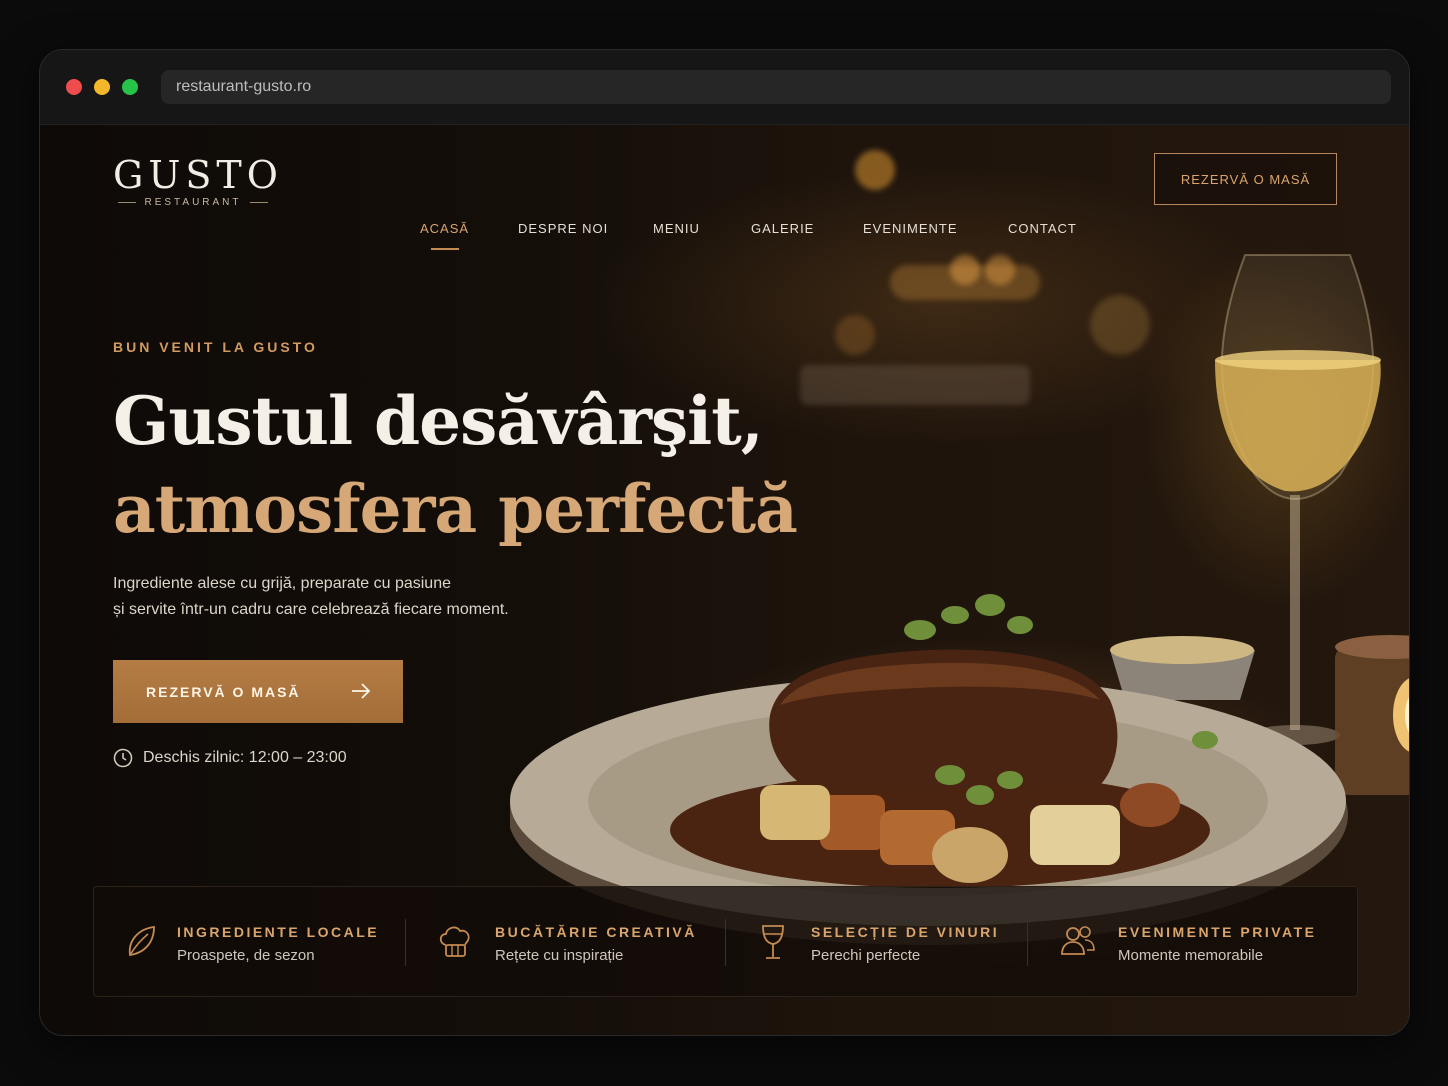 The width and height of the screenshot is (1448, 1086). I want to click on leaf-icon, so click(141, 941).